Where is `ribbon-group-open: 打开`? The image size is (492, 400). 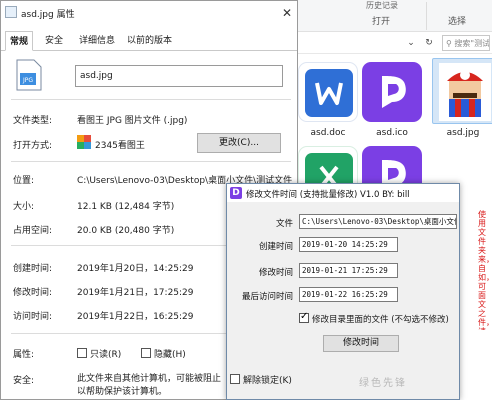
ribbon-group-open: 打开 is located at coordinates (381, 22).